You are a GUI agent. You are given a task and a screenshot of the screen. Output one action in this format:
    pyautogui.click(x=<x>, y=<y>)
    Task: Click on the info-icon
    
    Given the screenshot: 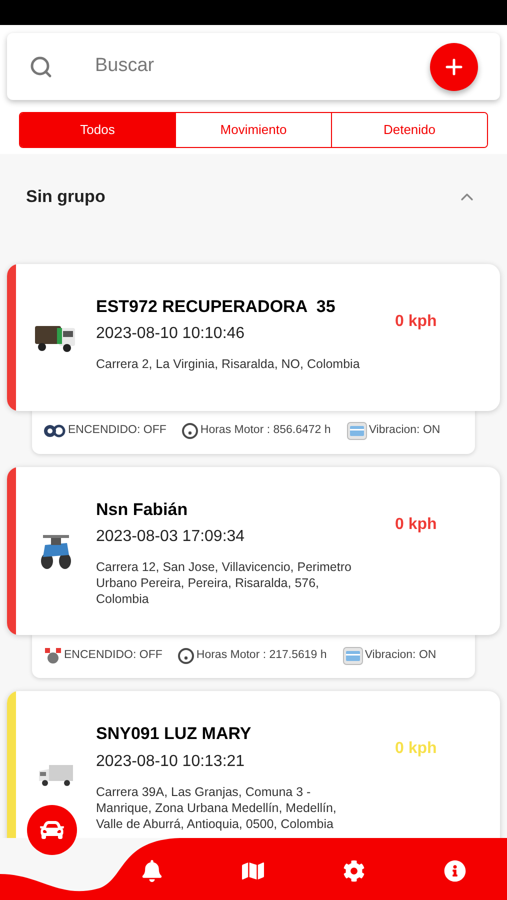 What is the action you would take?
    pyautogui.click(x=455, y=871)
    